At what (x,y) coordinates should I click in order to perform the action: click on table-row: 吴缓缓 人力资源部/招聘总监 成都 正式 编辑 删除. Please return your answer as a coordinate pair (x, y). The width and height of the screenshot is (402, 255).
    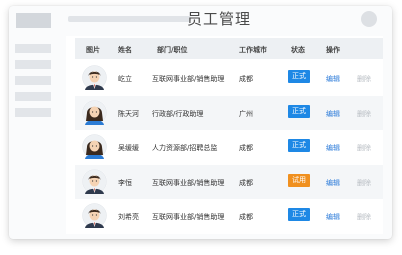
    Looking at the image, I should click on (229, 147).